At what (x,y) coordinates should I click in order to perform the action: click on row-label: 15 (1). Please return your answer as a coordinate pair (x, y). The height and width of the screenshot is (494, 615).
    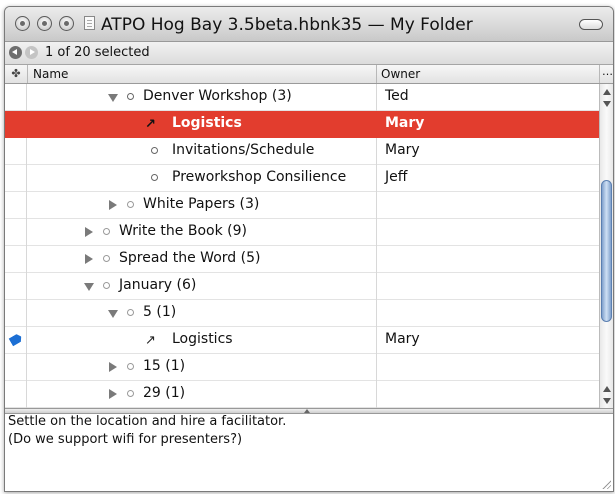
    Looking at the image, I should click on (164, 366).